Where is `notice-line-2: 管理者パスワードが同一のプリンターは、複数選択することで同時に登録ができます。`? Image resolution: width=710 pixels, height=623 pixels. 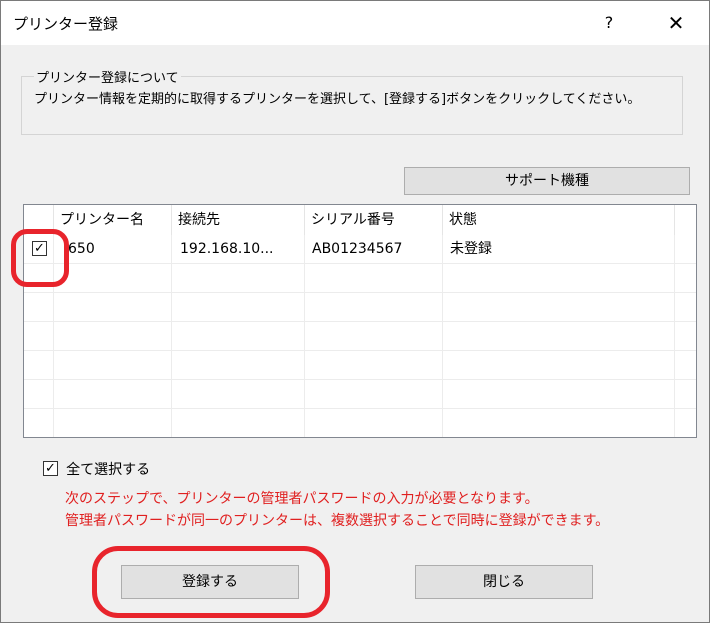 notice-line-2: 管理者パスワードが同一のプリンターは、複数選択することで同時に登録ができます。 is located at coordinates (337, 521).